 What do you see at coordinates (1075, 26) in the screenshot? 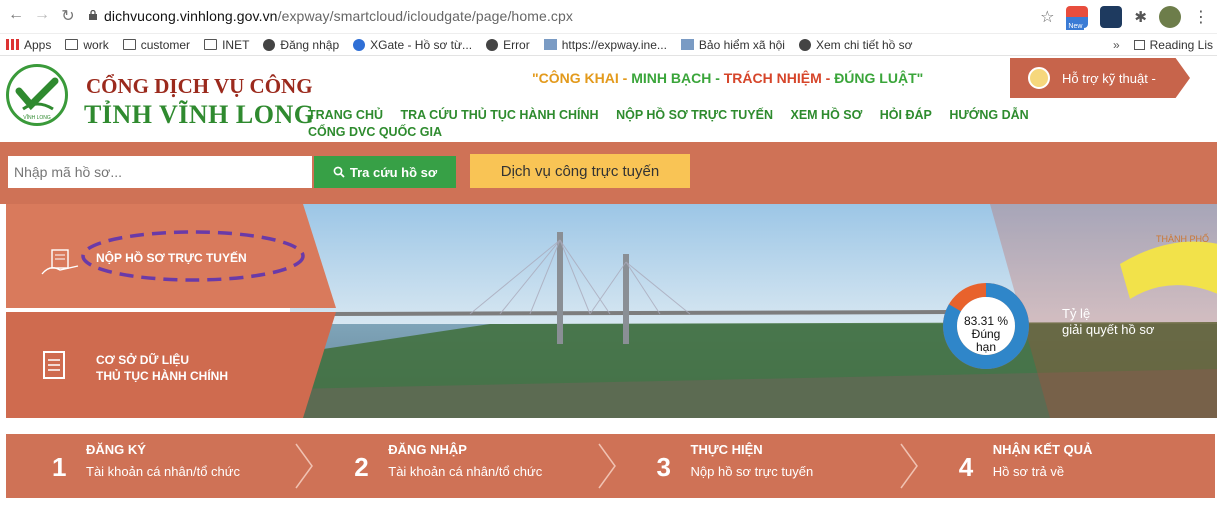
I see `new-badge: New` at bounding box center [1075, 26].